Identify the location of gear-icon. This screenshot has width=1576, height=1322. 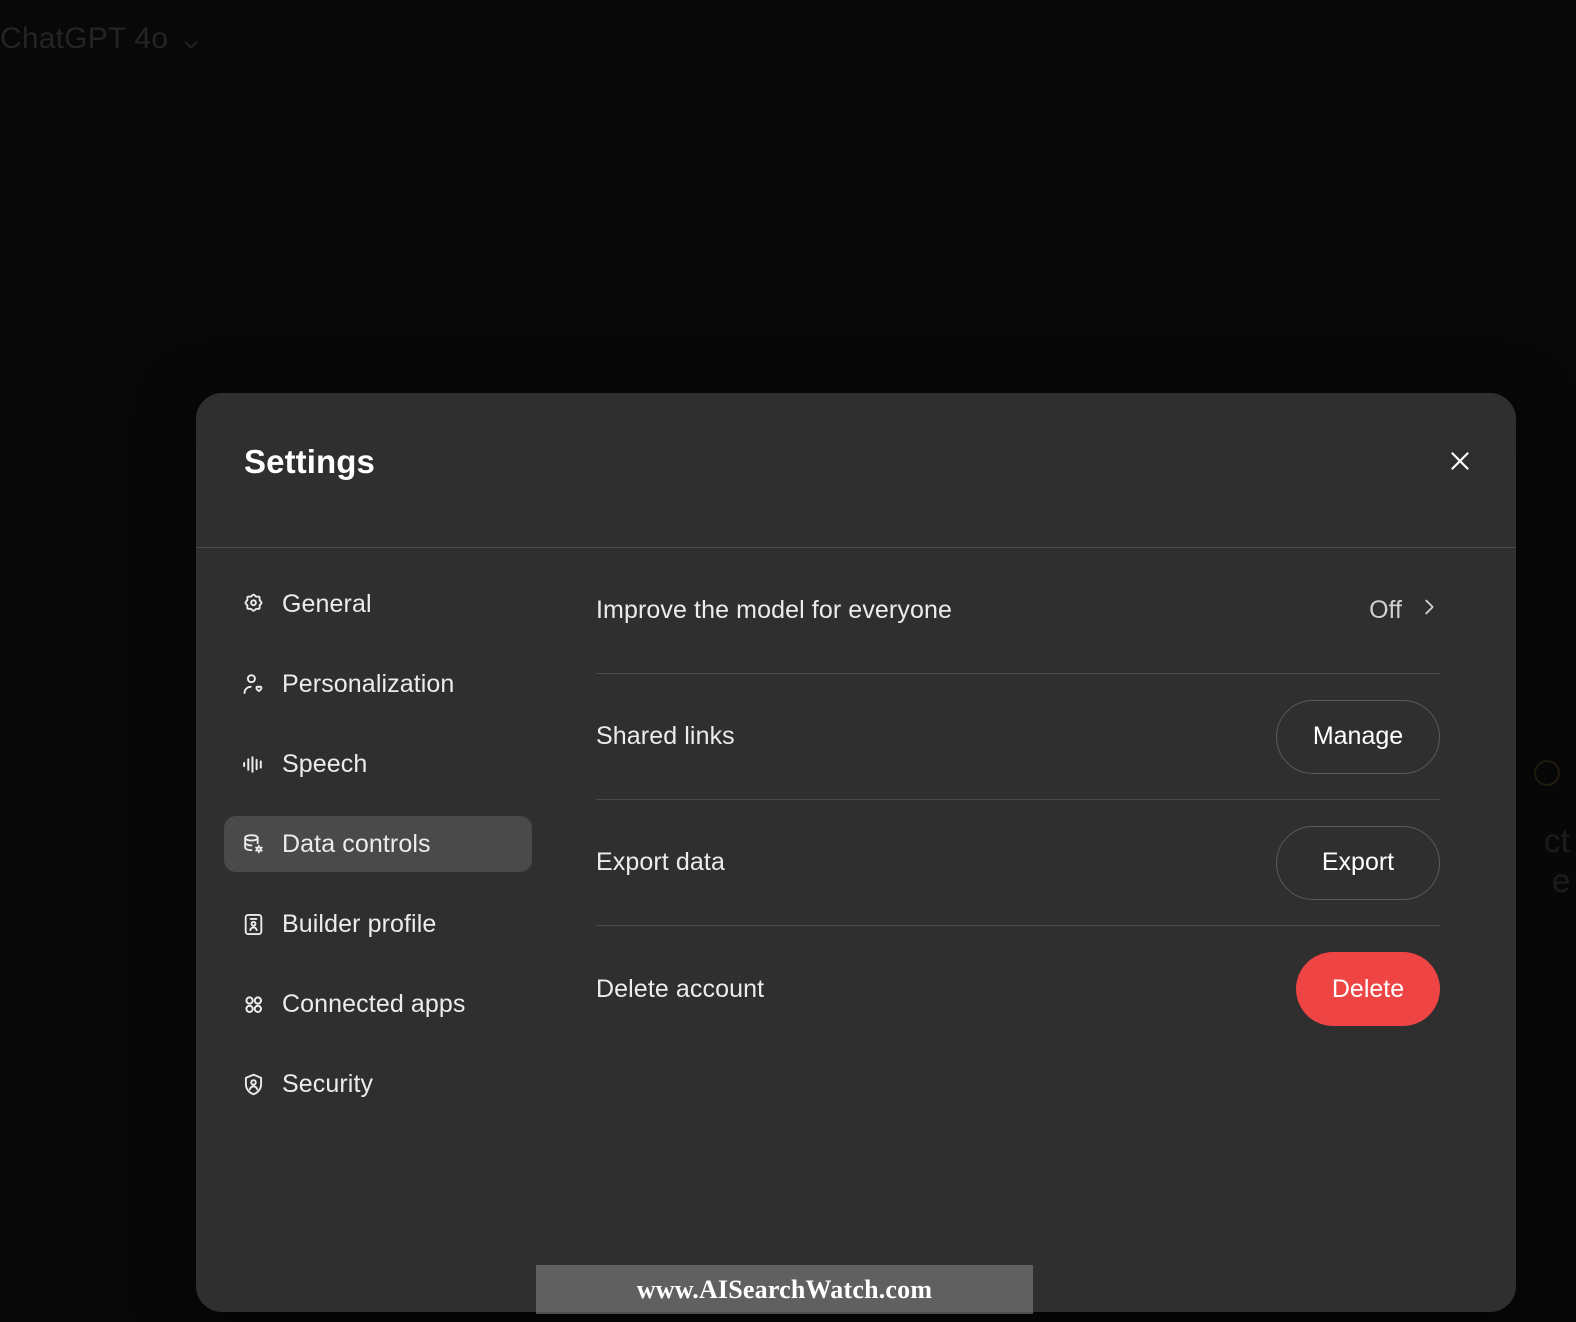
(253, 604).